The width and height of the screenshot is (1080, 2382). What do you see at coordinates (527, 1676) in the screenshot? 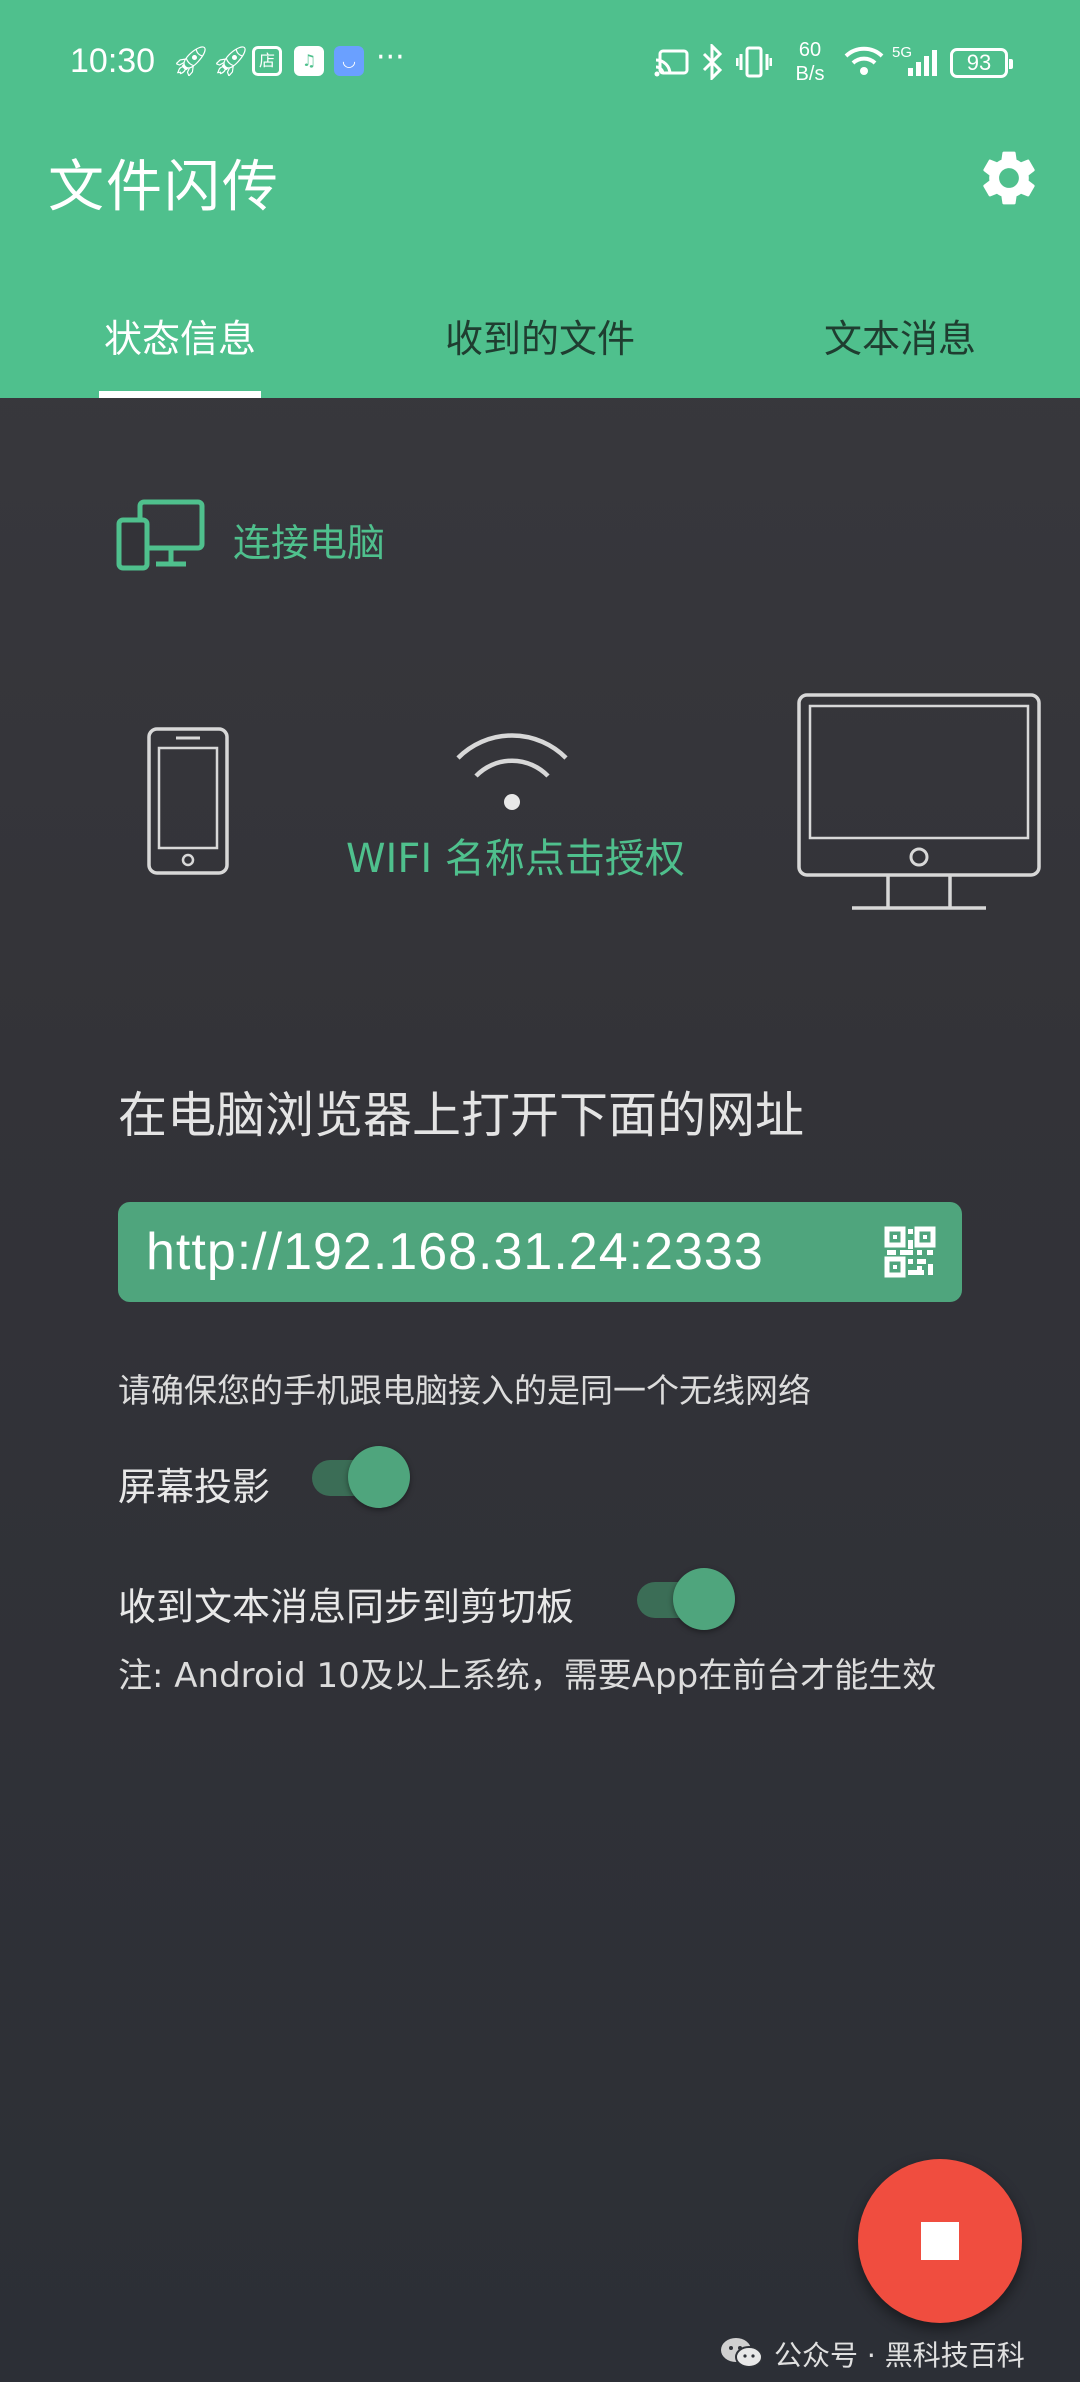
I see `android-version-note: 注: Android 10及以上系统，需要App在前台才能生效` at bounding box center [527, 1676].